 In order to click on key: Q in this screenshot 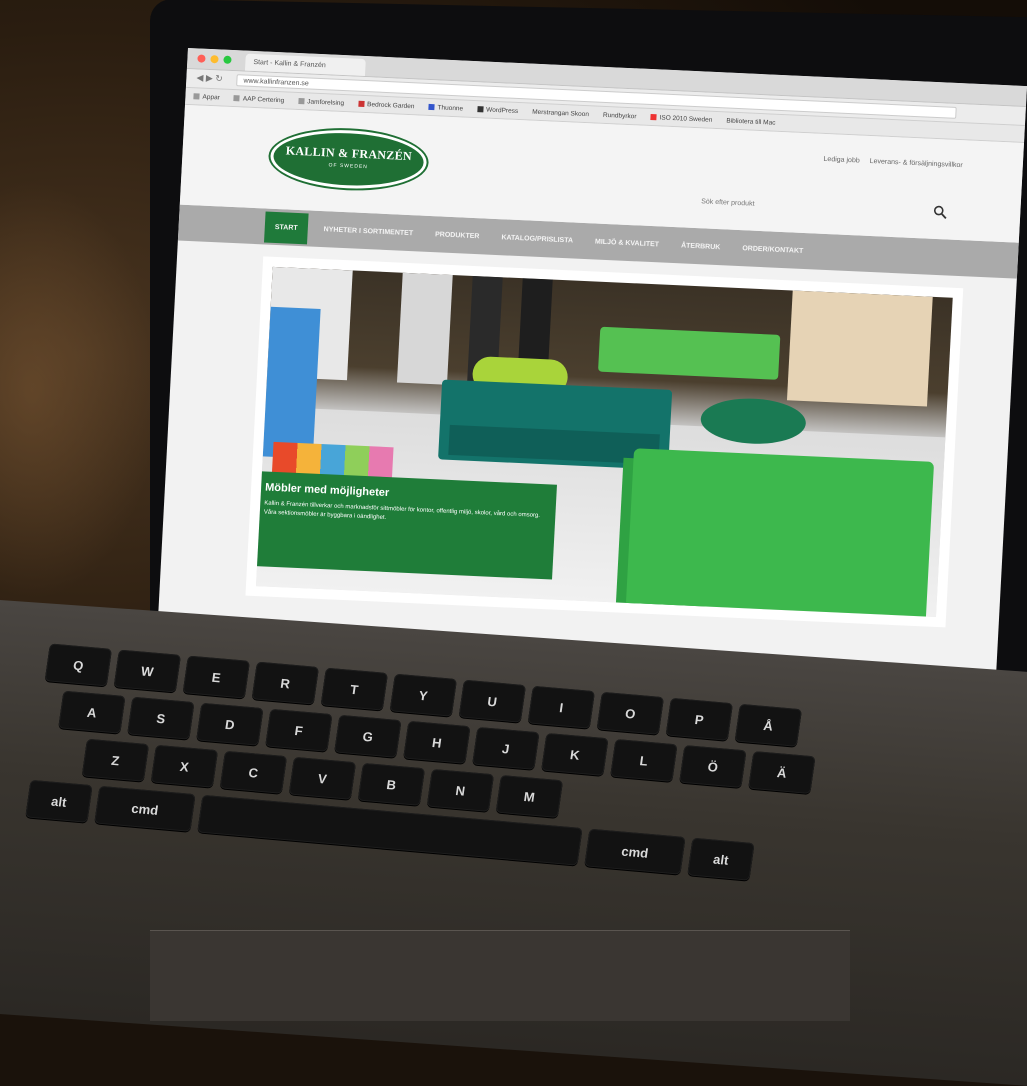, I will do `click(78, 665)`.